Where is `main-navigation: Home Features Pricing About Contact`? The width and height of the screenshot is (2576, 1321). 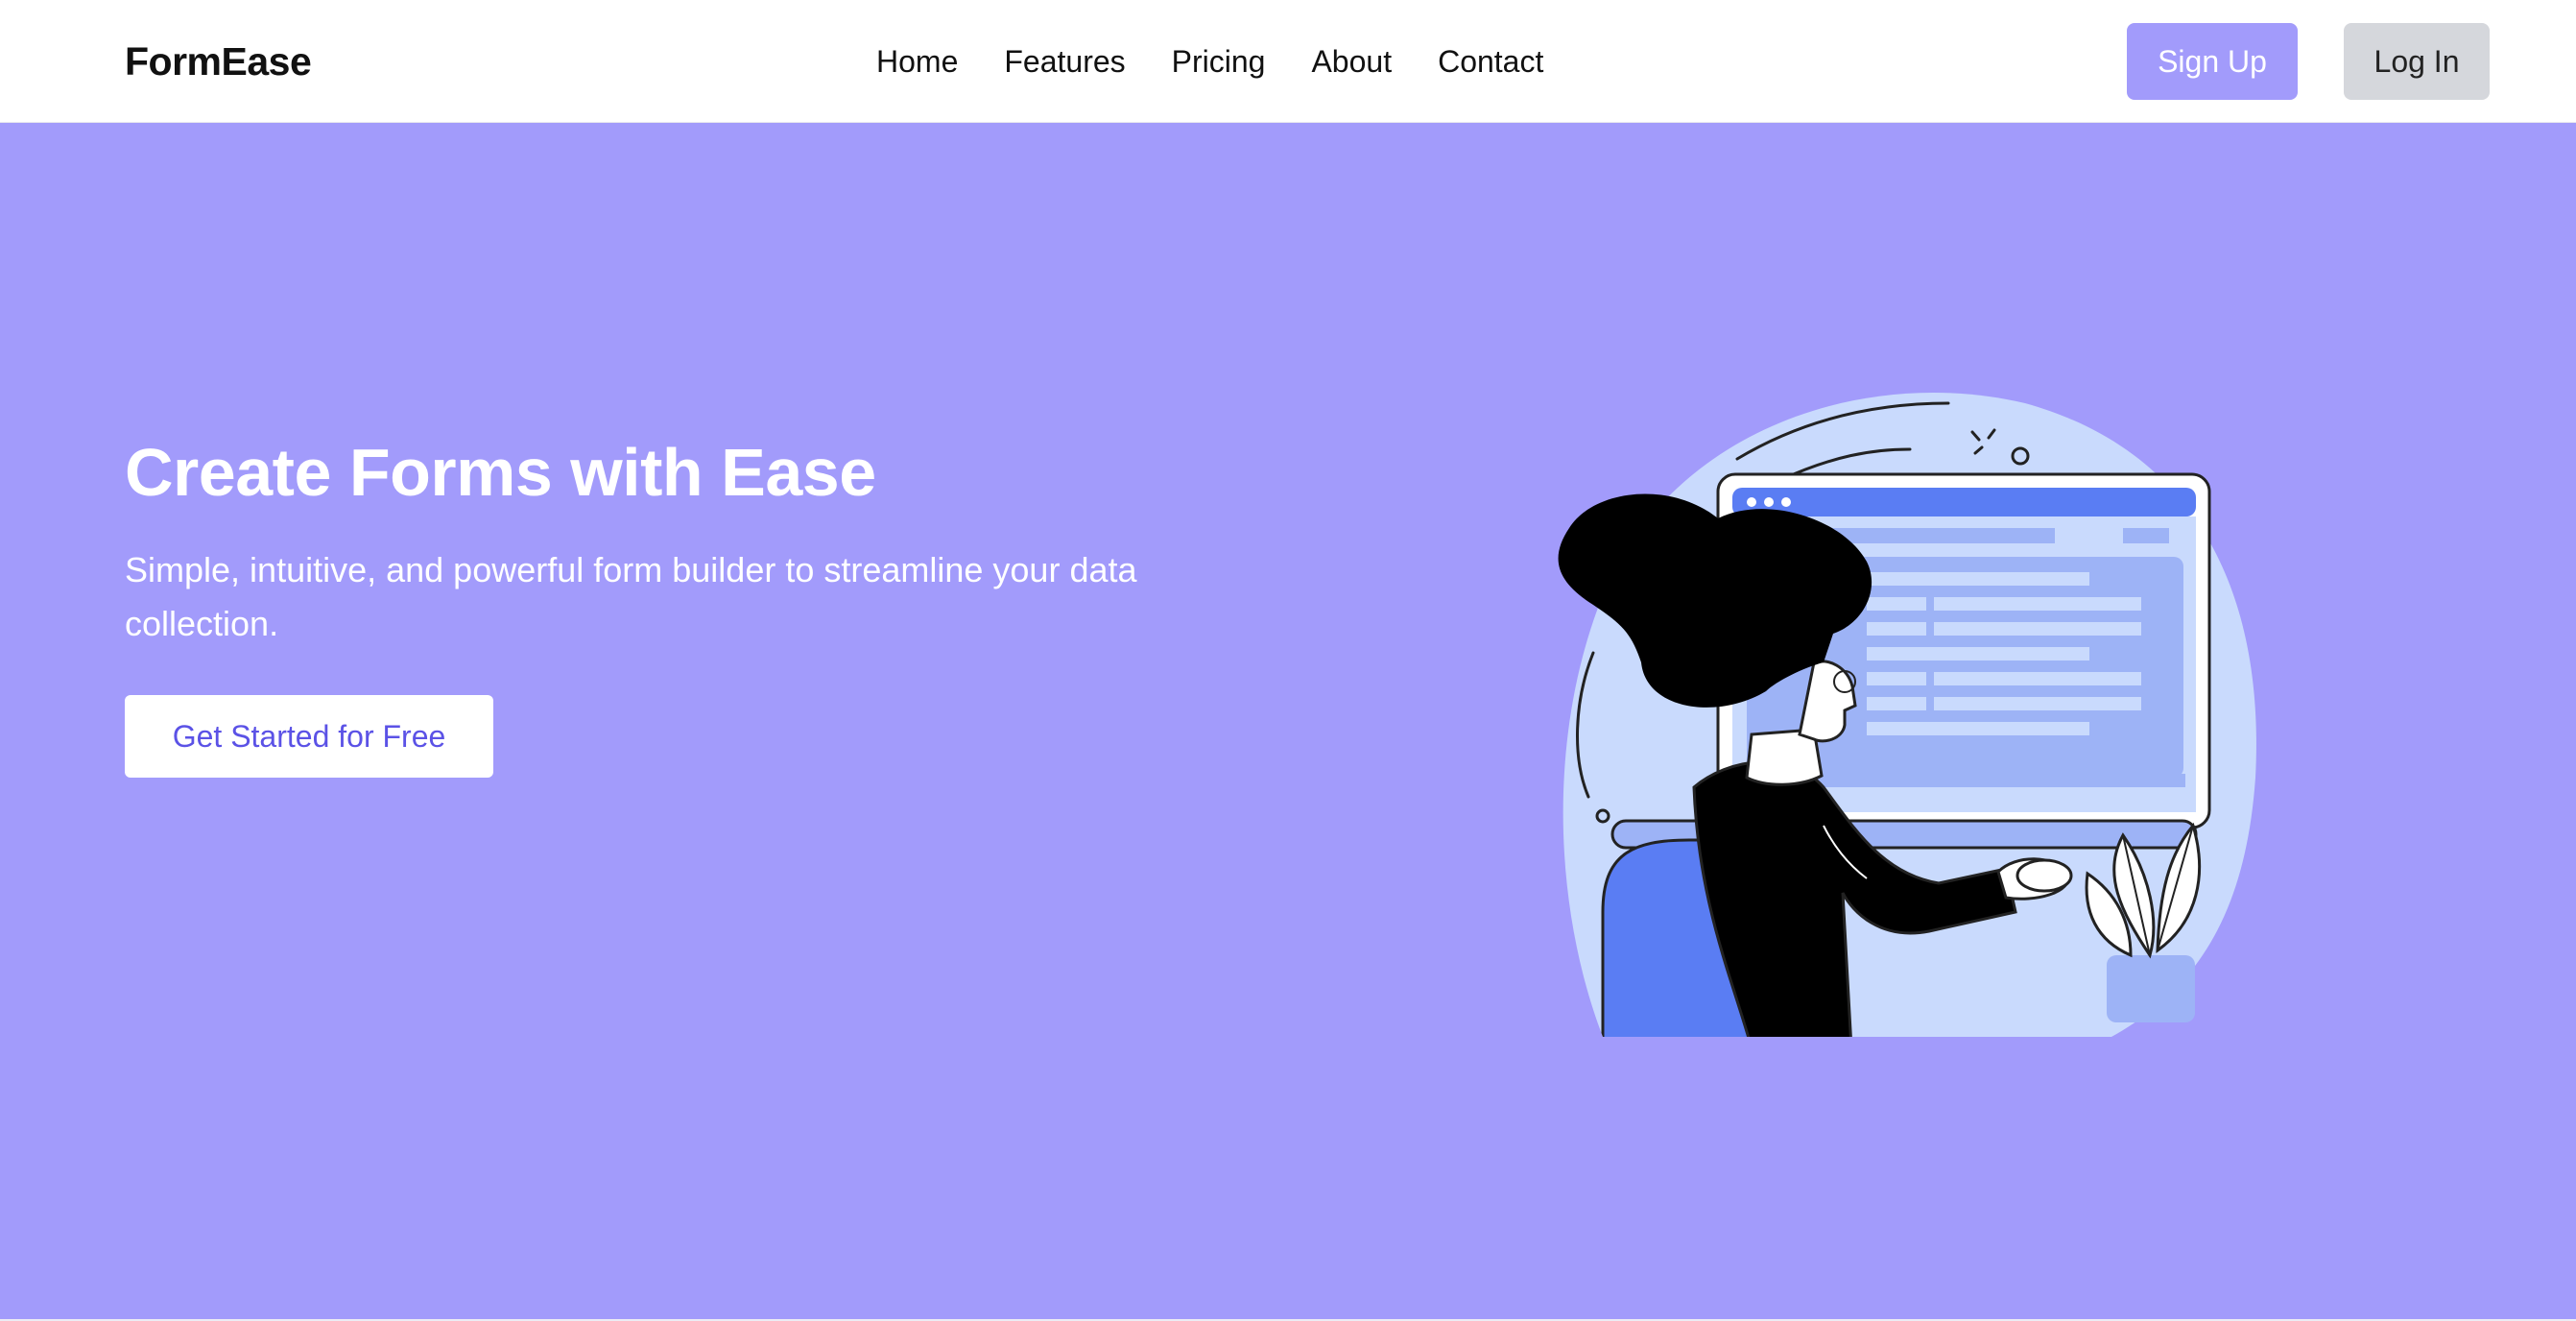 main-navigation: Home Features Pricing About Contact is located at coordinates (1209, 61).